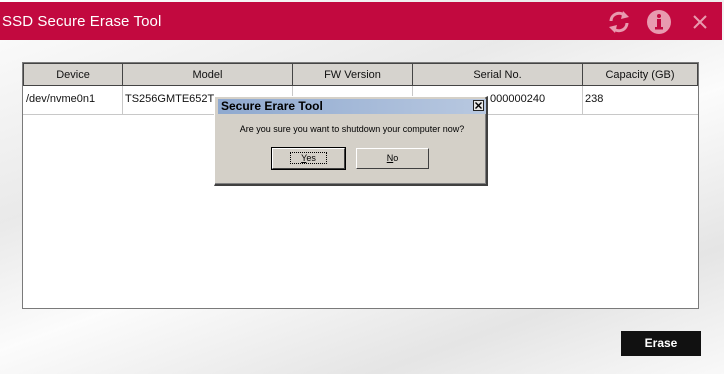 This screenshot has width=724, height=374. What do you see at coordinates (640, 100) in the screenshot?
I see `cell-capacity: 238` at bounding box center [640, 100].